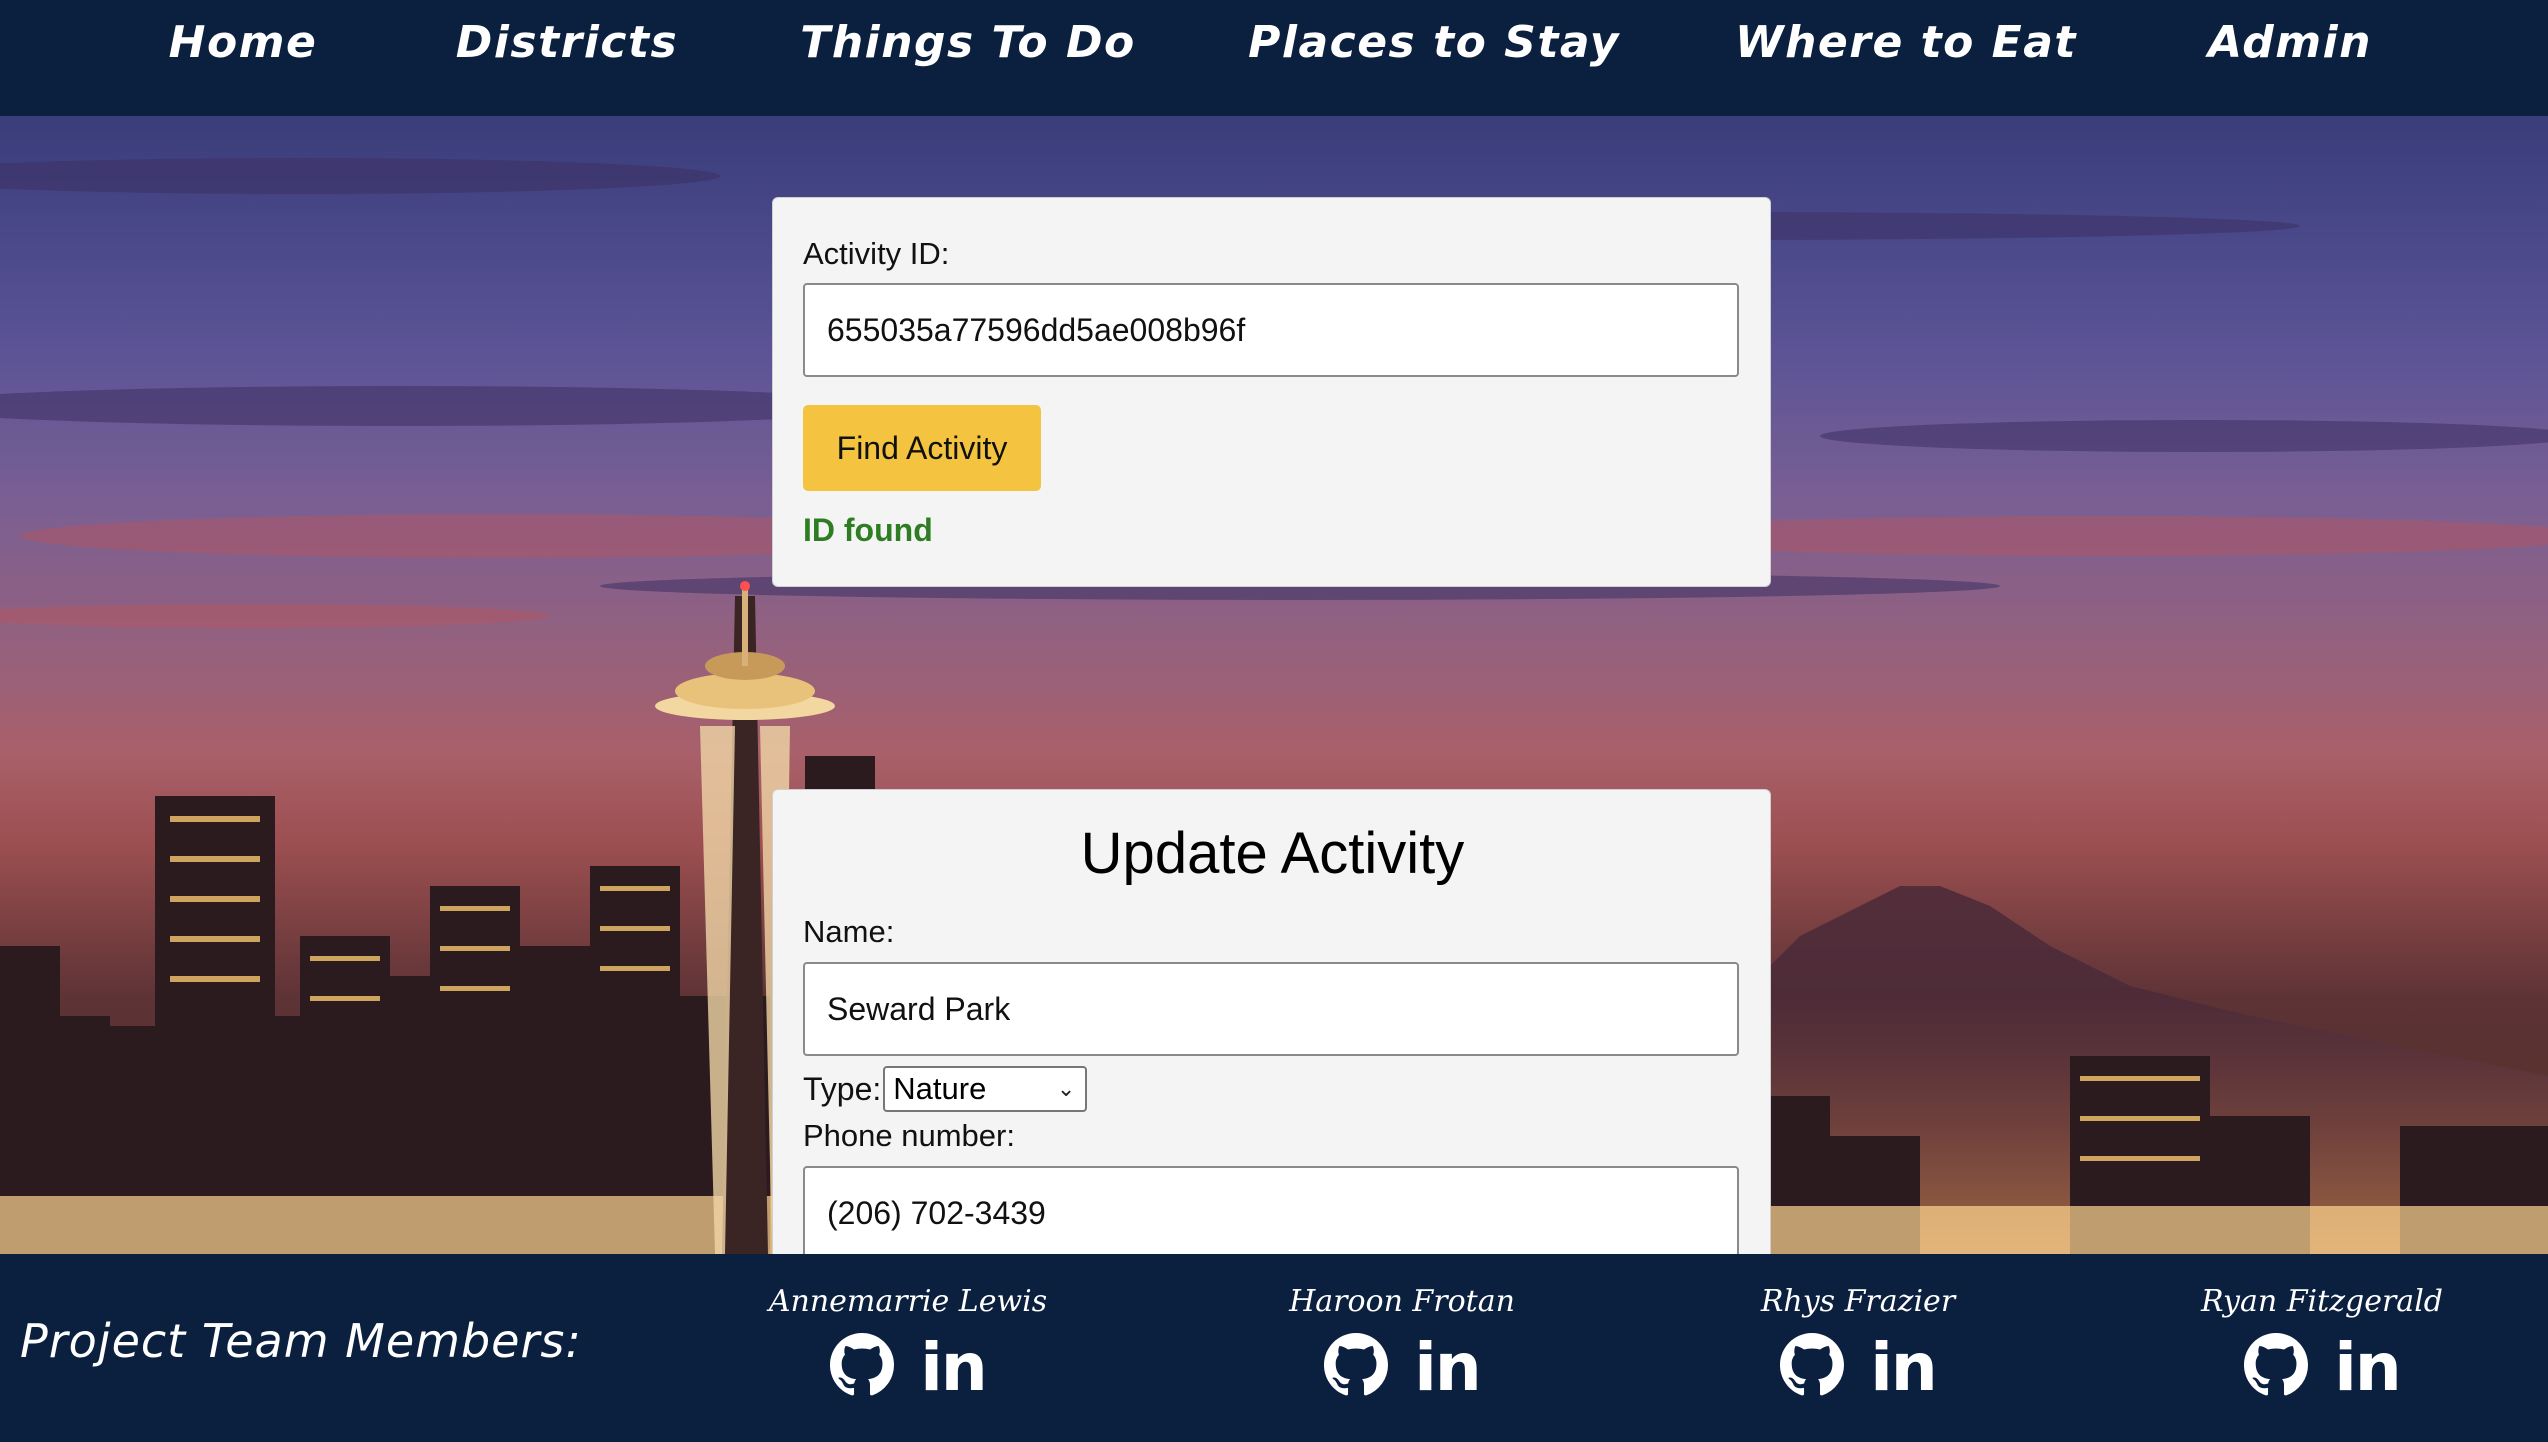 The height and width of the screenshot is (1442, 2548). What do you see at coordinates (922, 448) in the screenshot?
I see `find-activity-button: Find Activity` at bounding box center [922, 448].